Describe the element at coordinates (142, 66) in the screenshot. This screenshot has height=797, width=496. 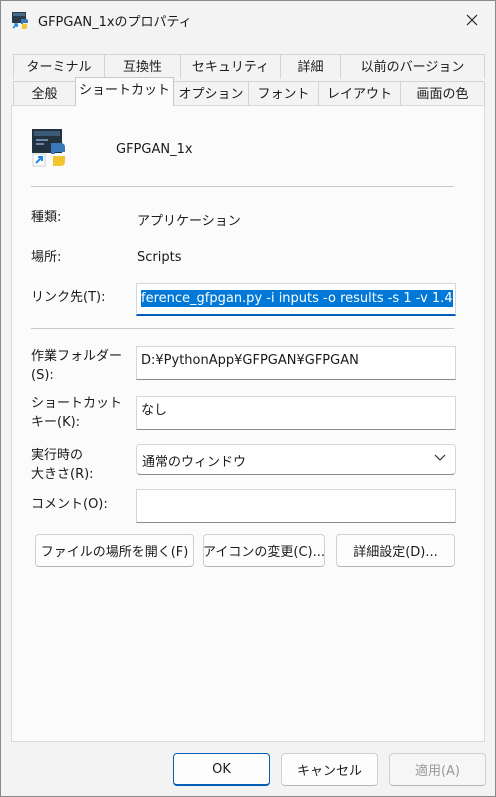
I see `tab-compatibility: 互換性` at that location.